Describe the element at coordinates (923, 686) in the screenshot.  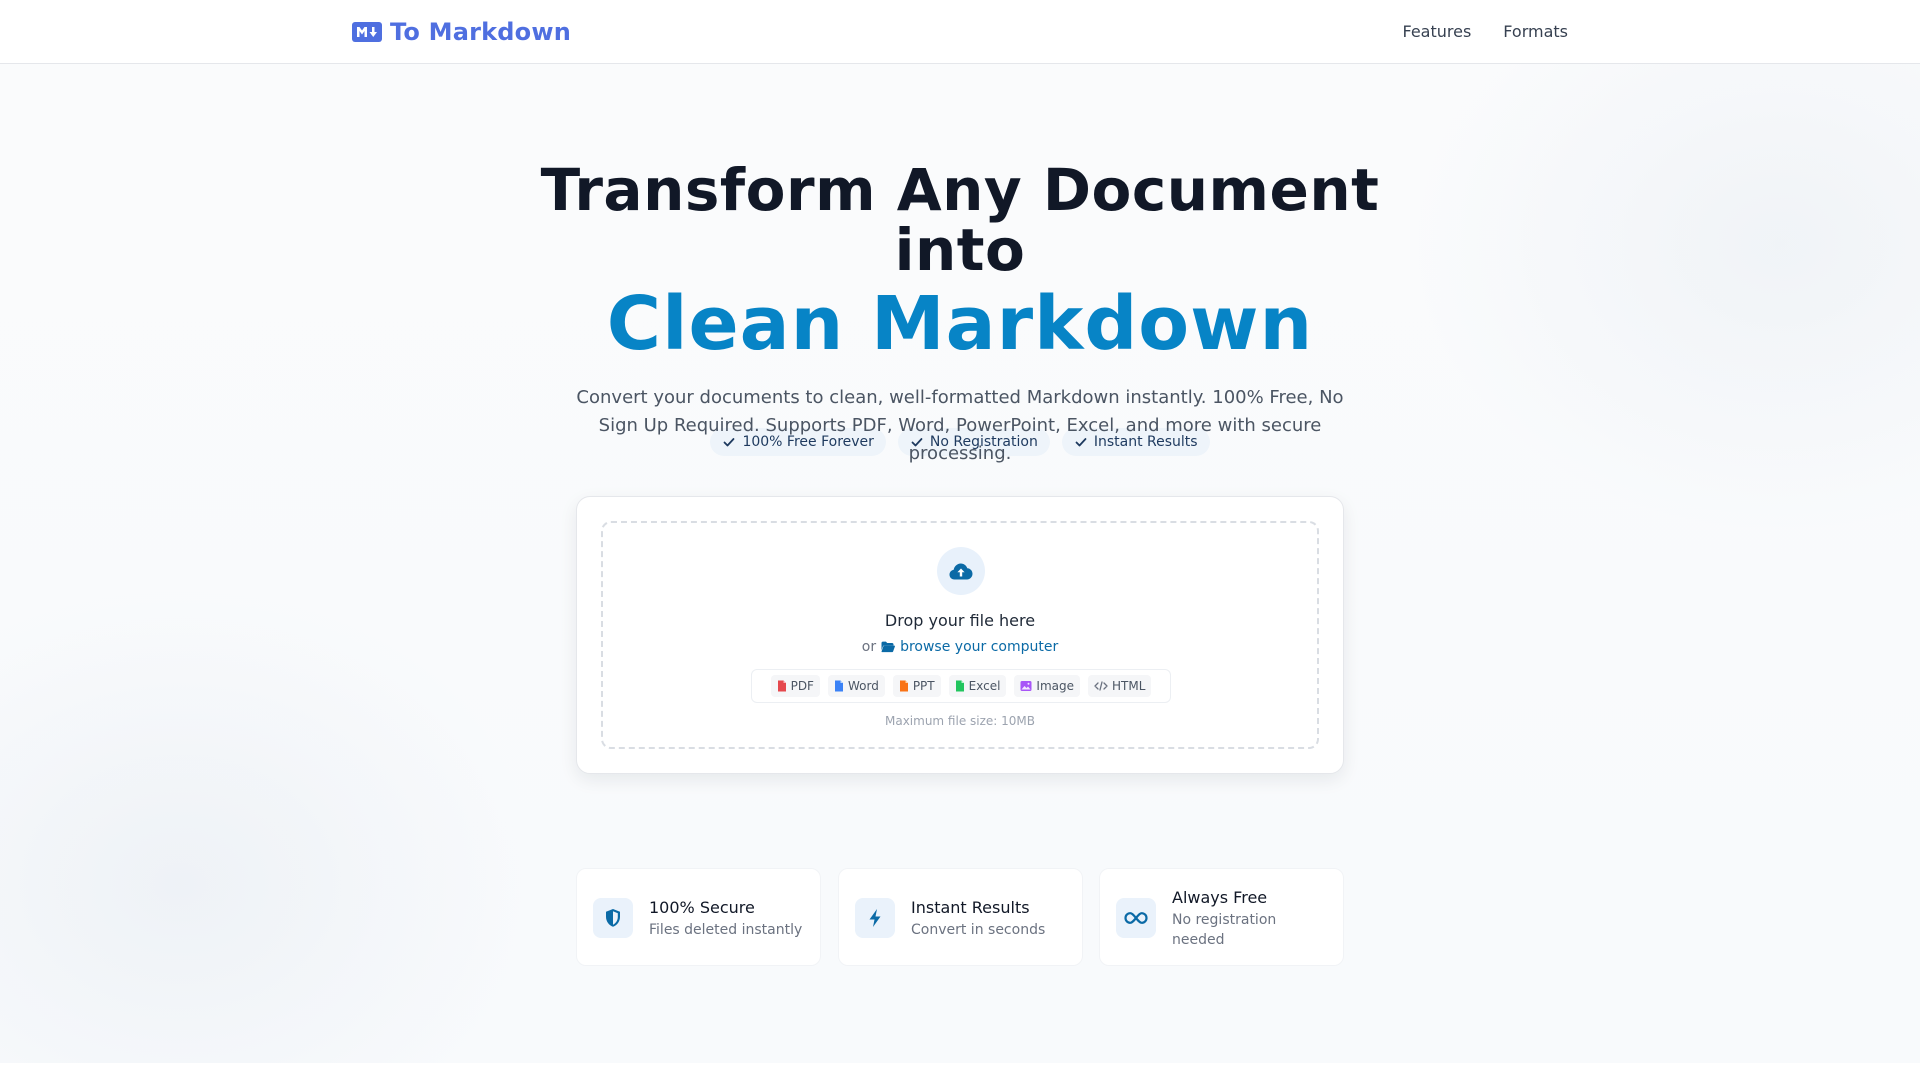
I see `format-label: PPT` at that location.